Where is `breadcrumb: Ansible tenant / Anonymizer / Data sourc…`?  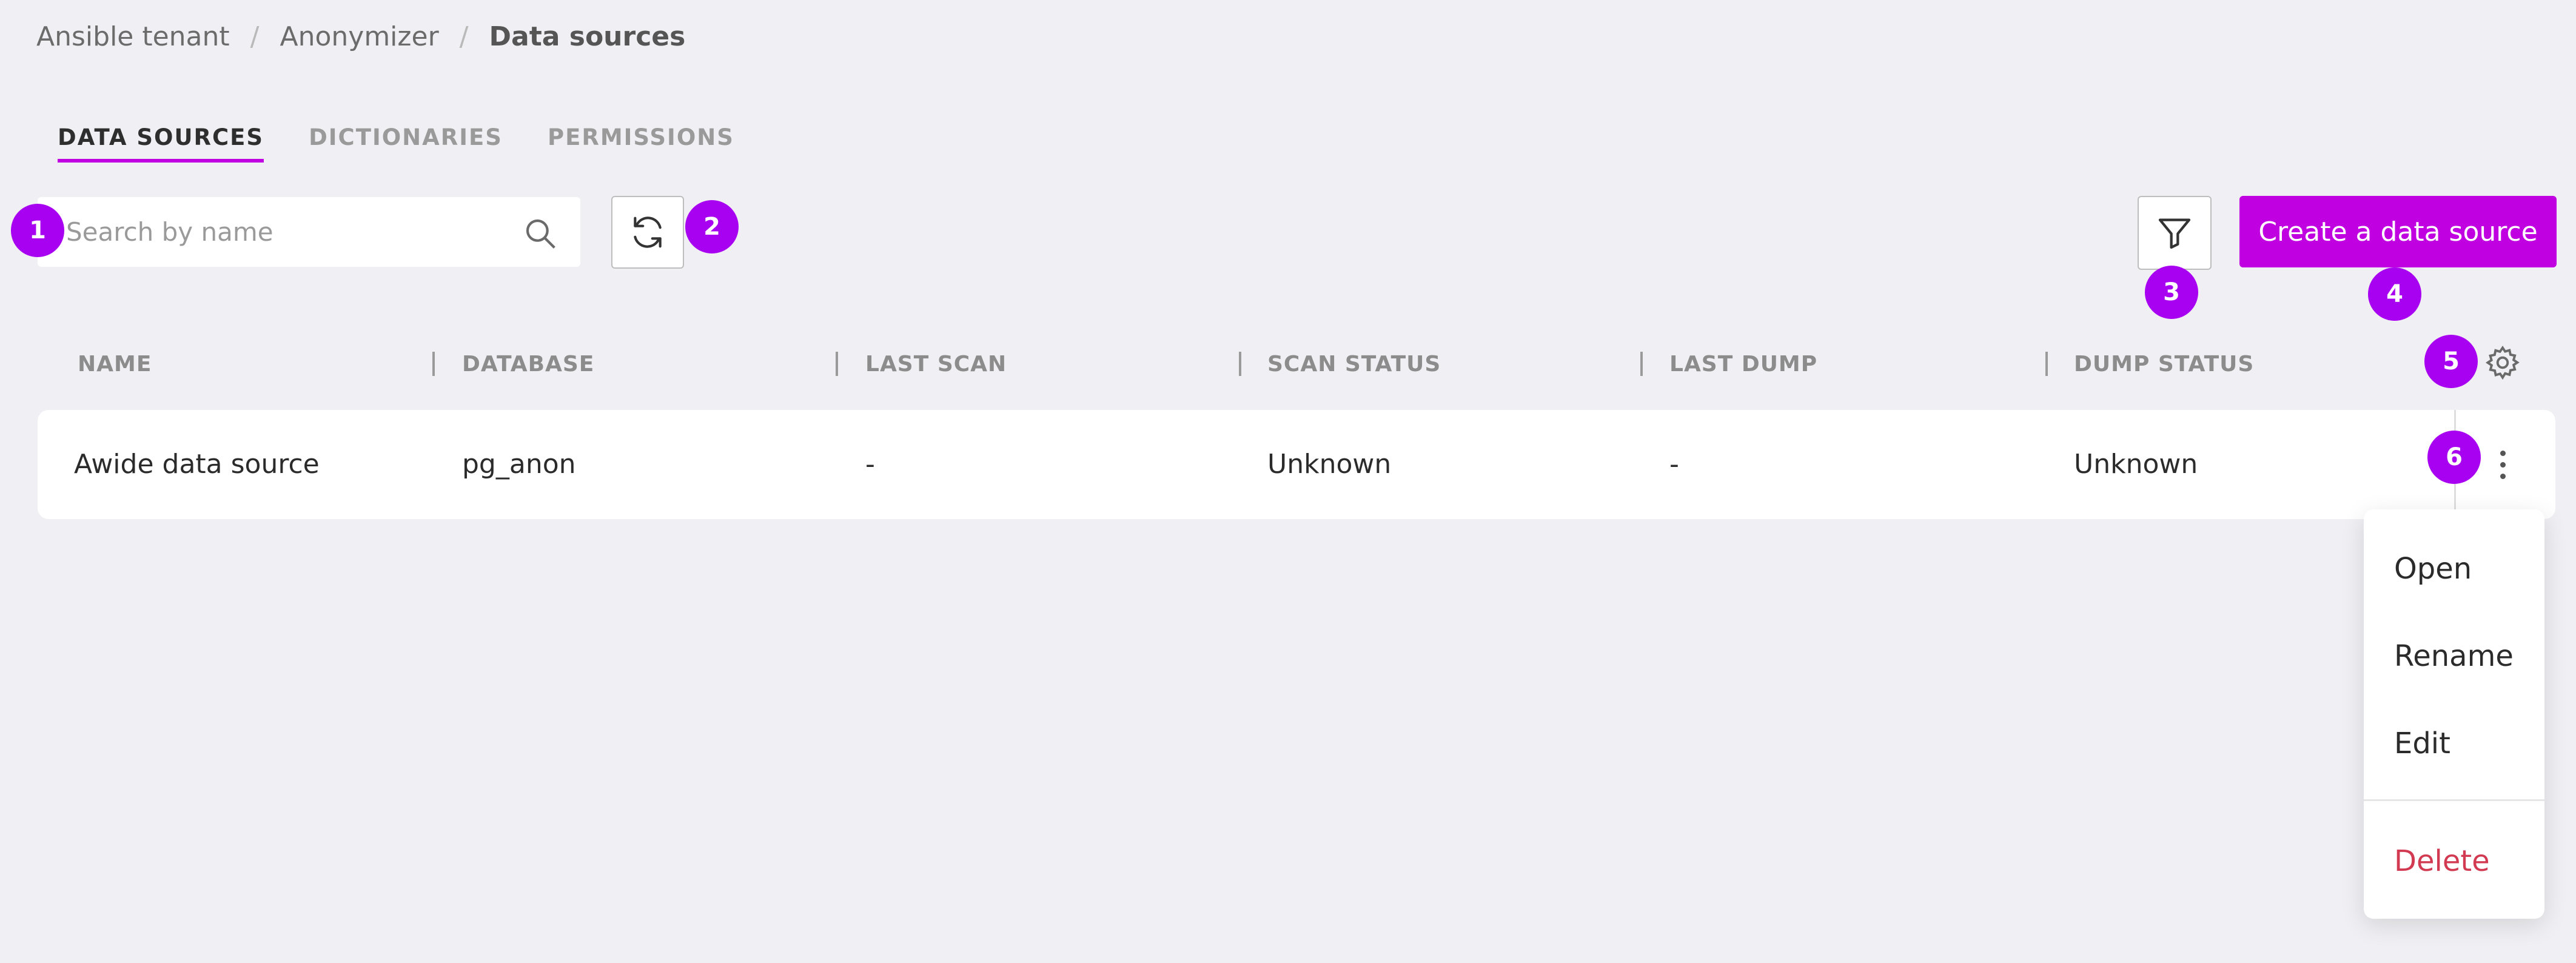
breadcrumb: Ansible tenant / Anonymizer / Data sourc… is located at coordinates (360, 36).